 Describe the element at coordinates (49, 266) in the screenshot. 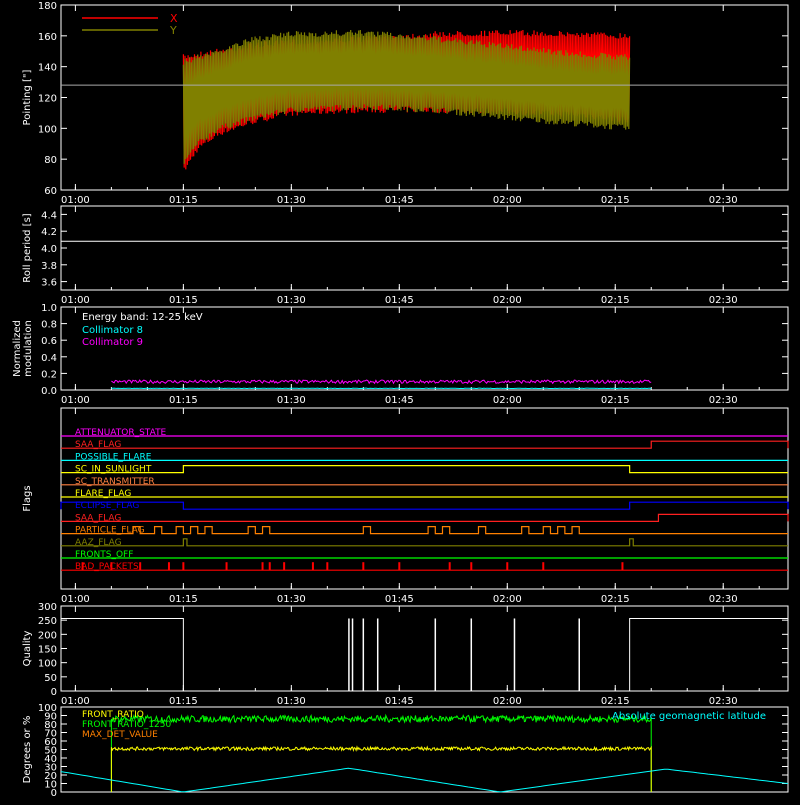

I see `y-tick-label: 3.8` at that location.